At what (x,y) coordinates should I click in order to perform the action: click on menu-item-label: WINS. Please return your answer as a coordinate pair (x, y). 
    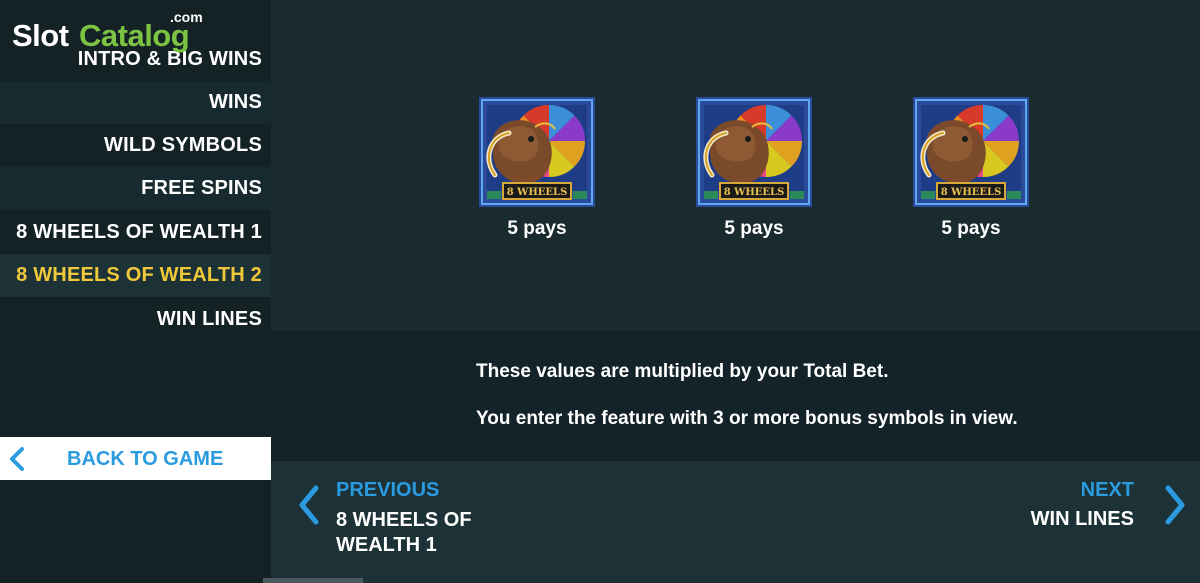
    Looking at the image, I should click on (235, 102).